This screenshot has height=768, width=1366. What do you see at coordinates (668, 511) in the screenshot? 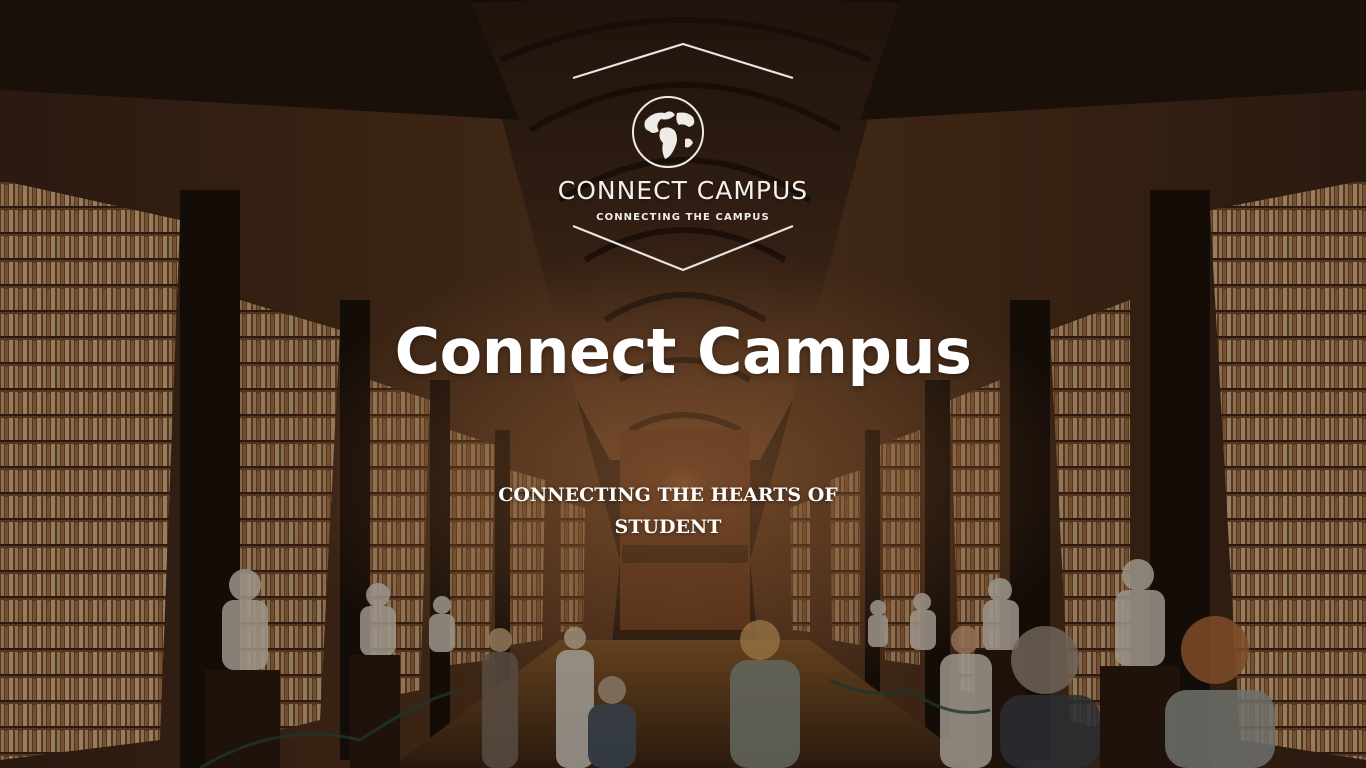
I see `hero-tagline: CONNECTING THE HEARTS OF STUDENT` at bounding box center [668, 511].